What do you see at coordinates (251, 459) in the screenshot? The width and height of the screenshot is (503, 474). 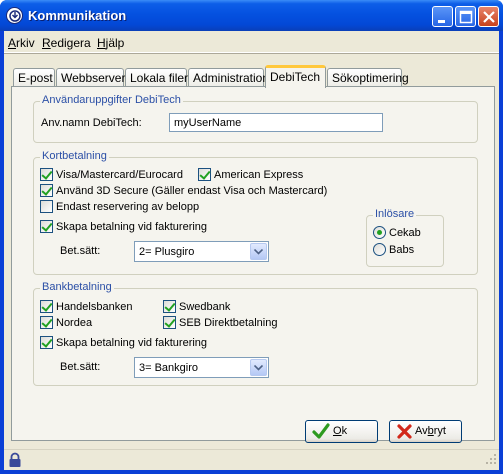 I see `status-bar` at bounding box center [251, 459].